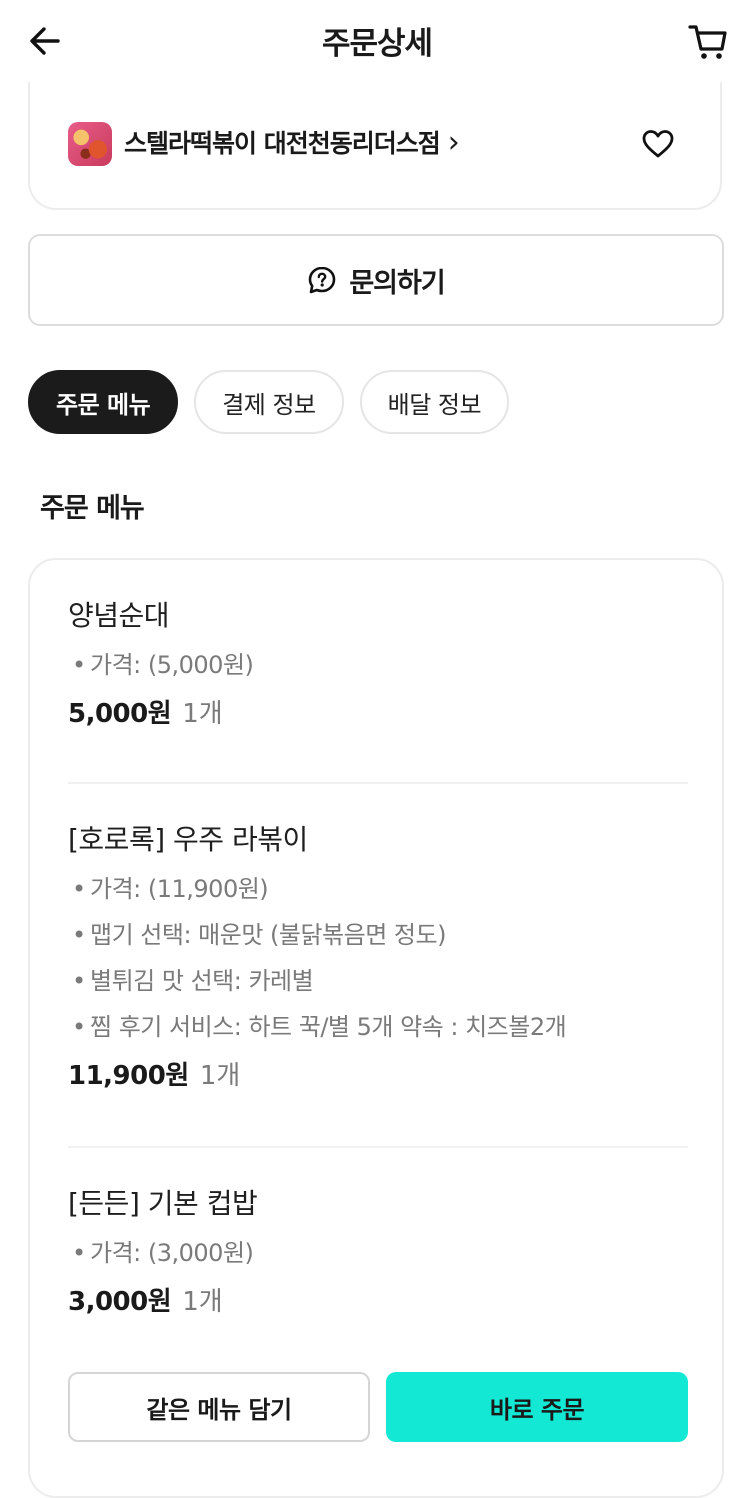 The height and width of the screenshot is (1498, 754). Describe the element at coordinates (434, 402) in the screenshot. I see `tab-delivery-info: 배달 정보` at that location.